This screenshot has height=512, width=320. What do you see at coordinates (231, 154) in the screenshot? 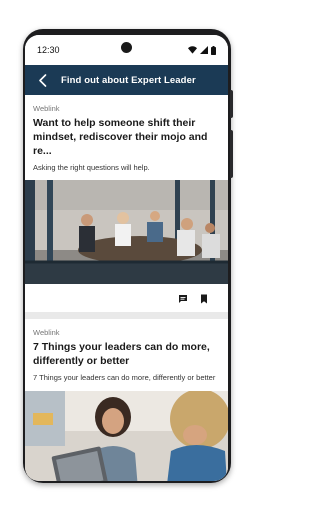
I see `volume-button` at bounding box center [231, 154].